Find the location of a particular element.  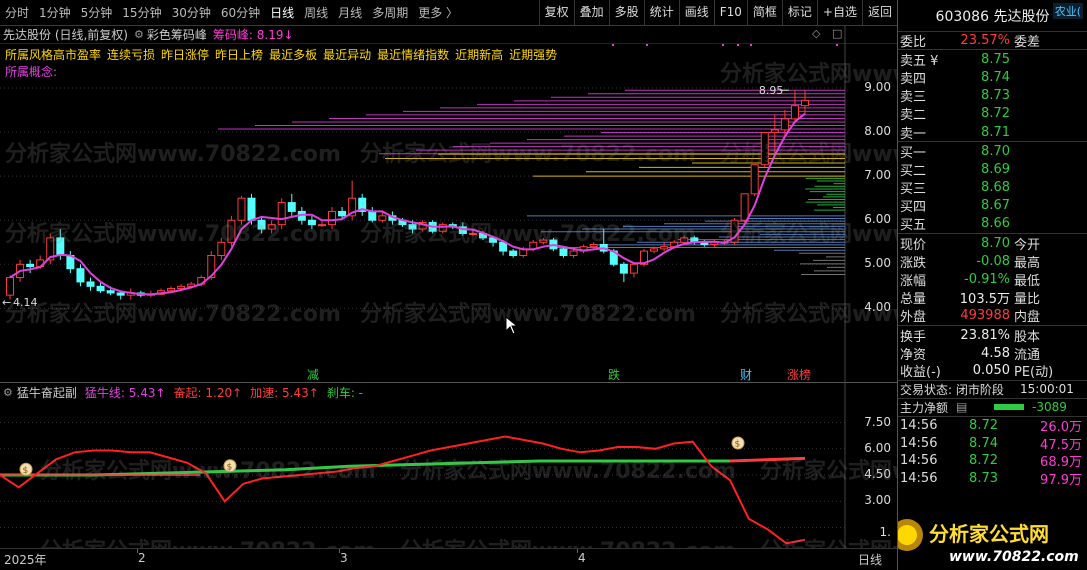

stat-row: 收益(-) 0.050 PE(动) is located at coordinates (992, 371).